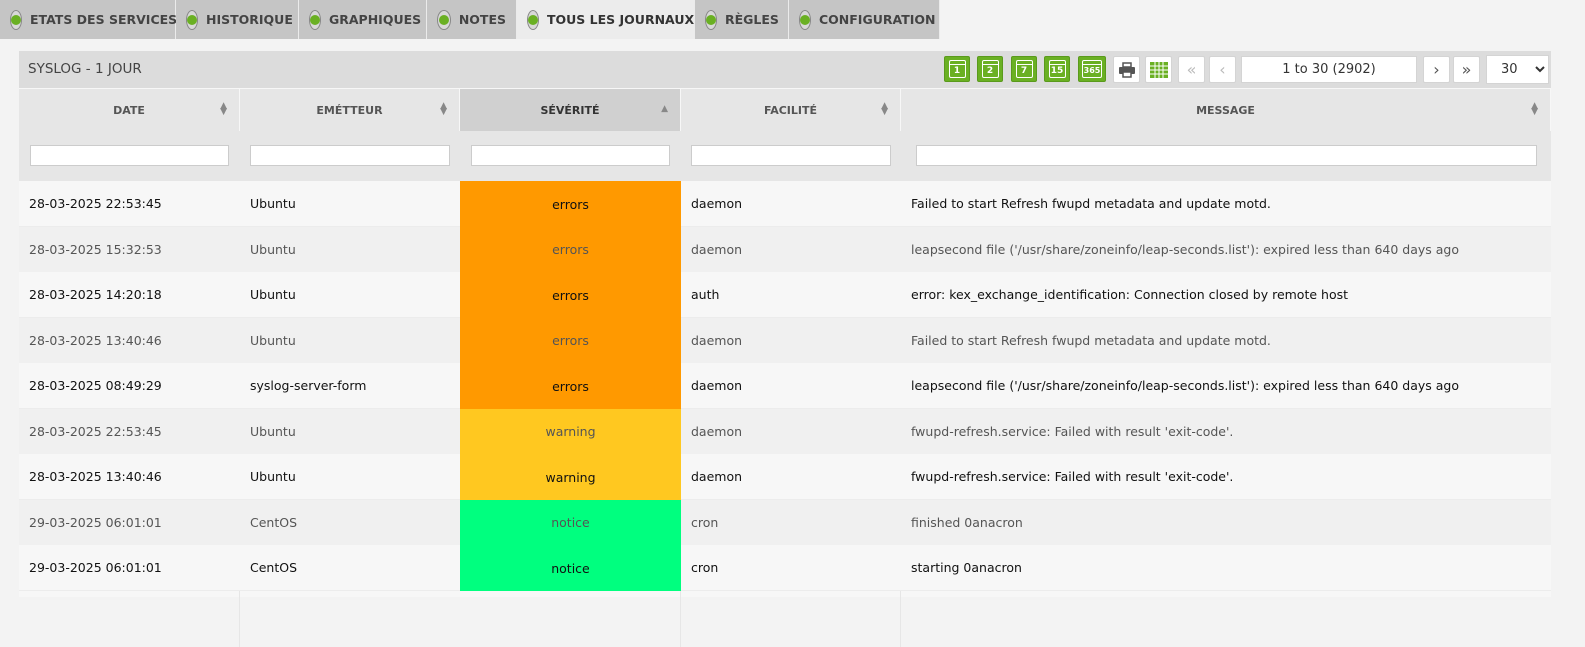  What do you see at coordinates (104, 19) in the screenshot?
I see `tab-label: ETATS DES SERVICES` at bounding box center [104, 19].